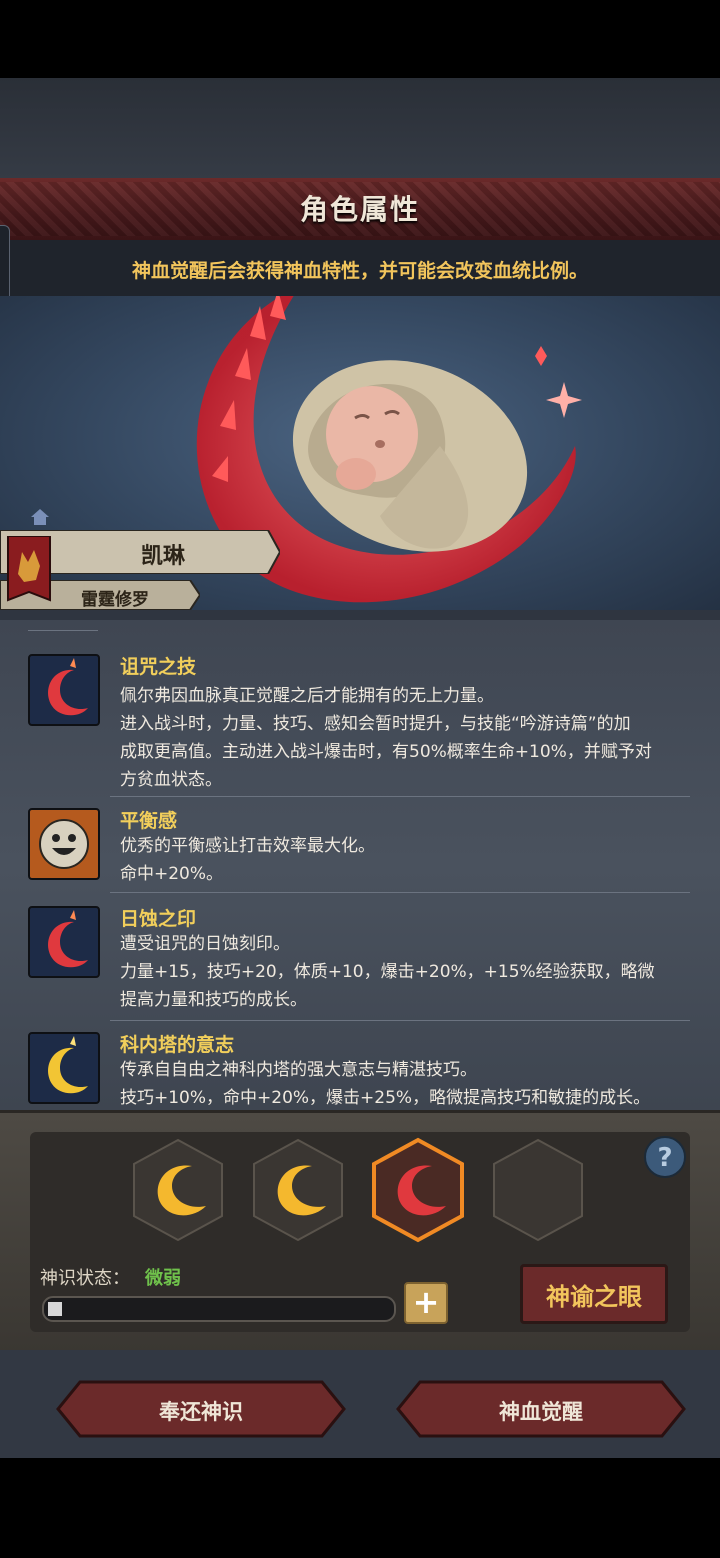 The height and width of the screenshot is (1558, 720). Describe the element at coordinates (360, 1192) in the screenshot. I see `divine-slots` at that location.